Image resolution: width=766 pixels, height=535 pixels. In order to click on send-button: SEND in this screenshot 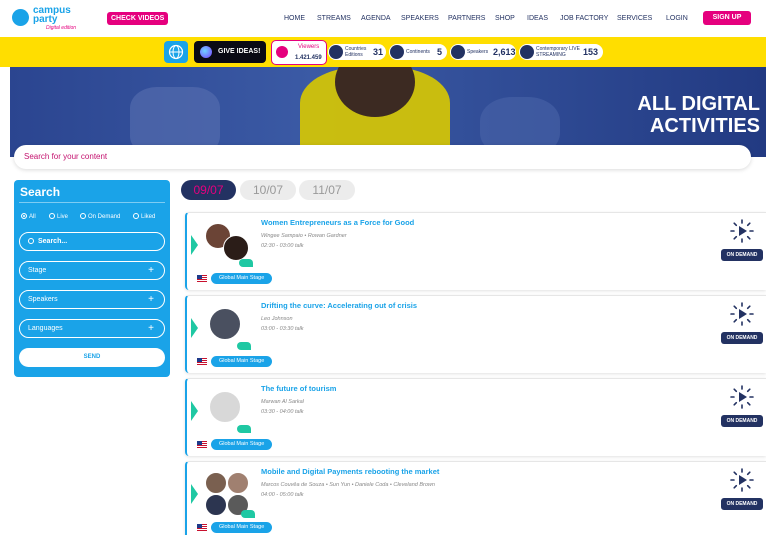, I will do `click(92, 357)`.